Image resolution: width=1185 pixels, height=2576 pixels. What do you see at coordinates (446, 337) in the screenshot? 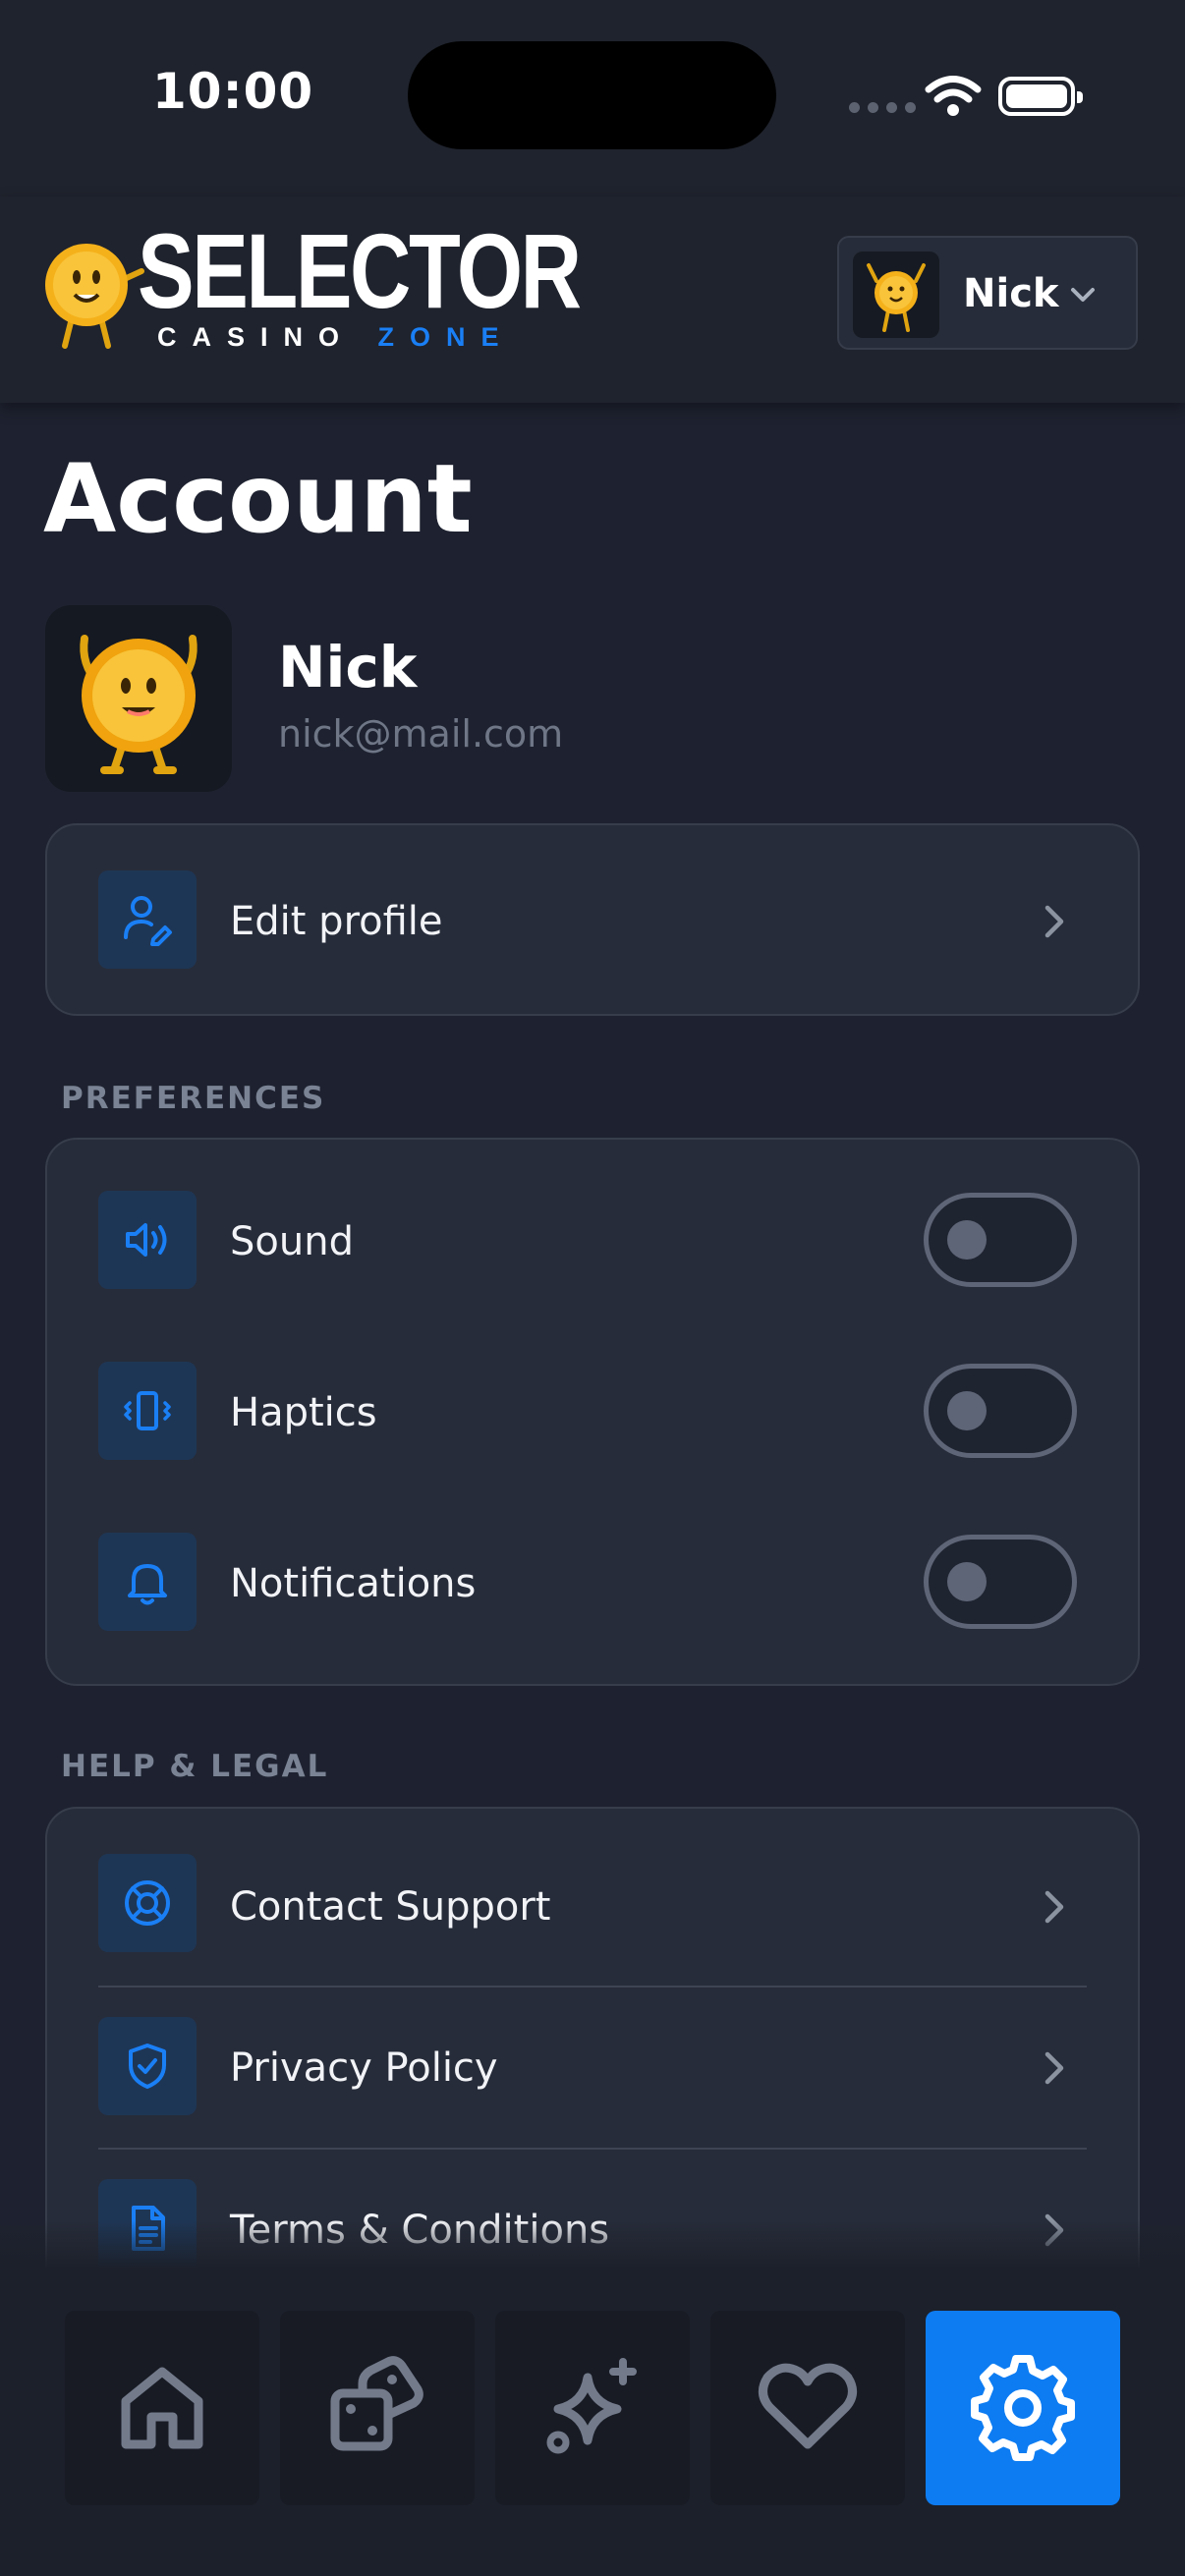
I see `logo-subtitle-accent: ZONE` at bounding box center [446, 337].